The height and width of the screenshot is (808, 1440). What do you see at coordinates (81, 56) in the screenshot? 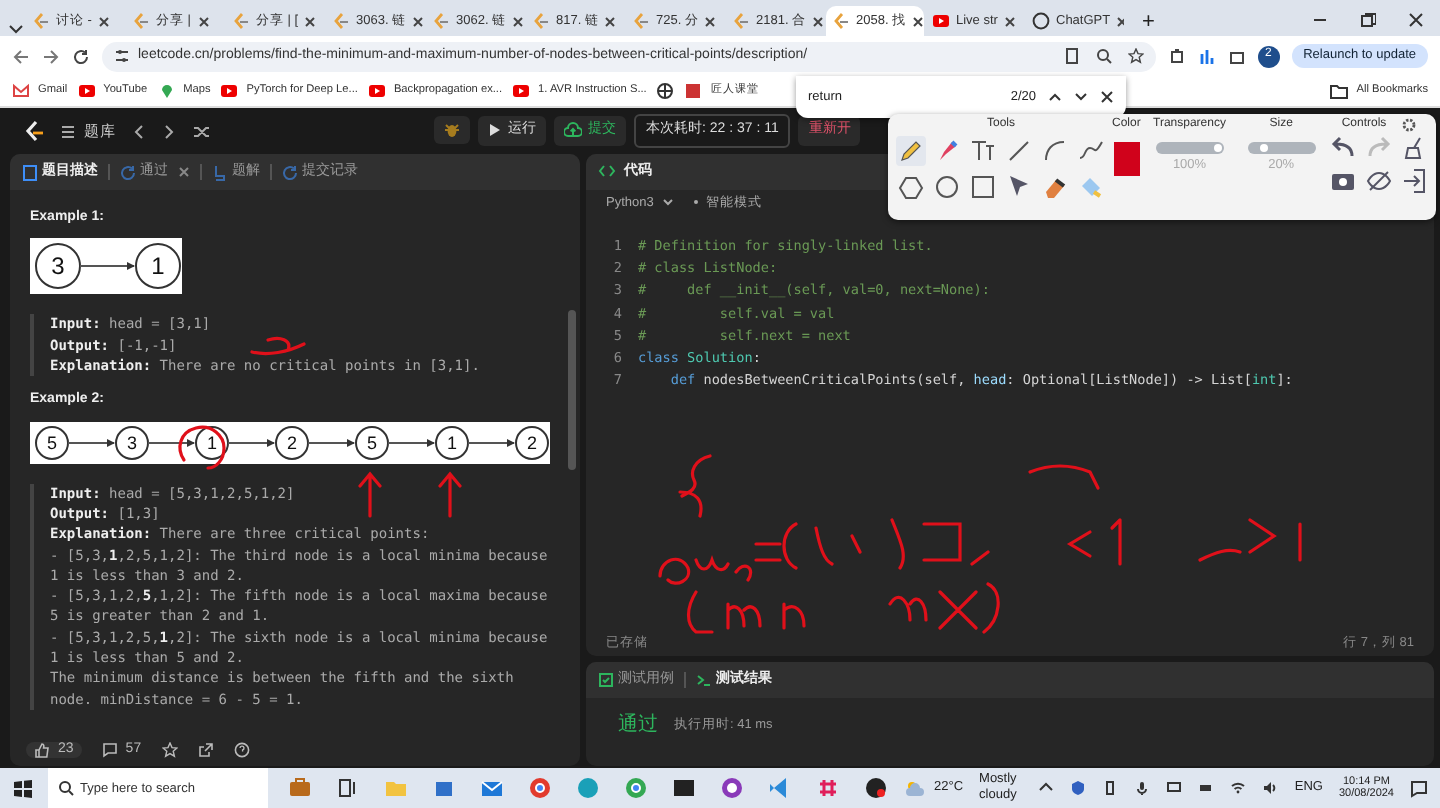
I see `reload-icon` at bounding box center [81, 56].